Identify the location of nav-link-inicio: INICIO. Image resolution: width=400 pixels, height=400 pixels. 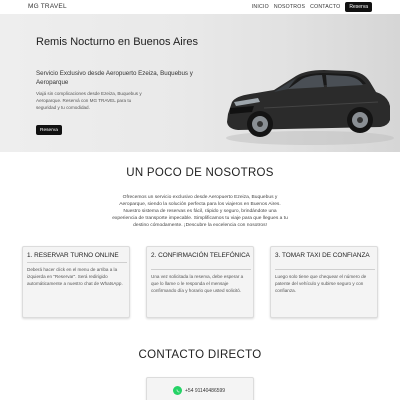
(260, 7).